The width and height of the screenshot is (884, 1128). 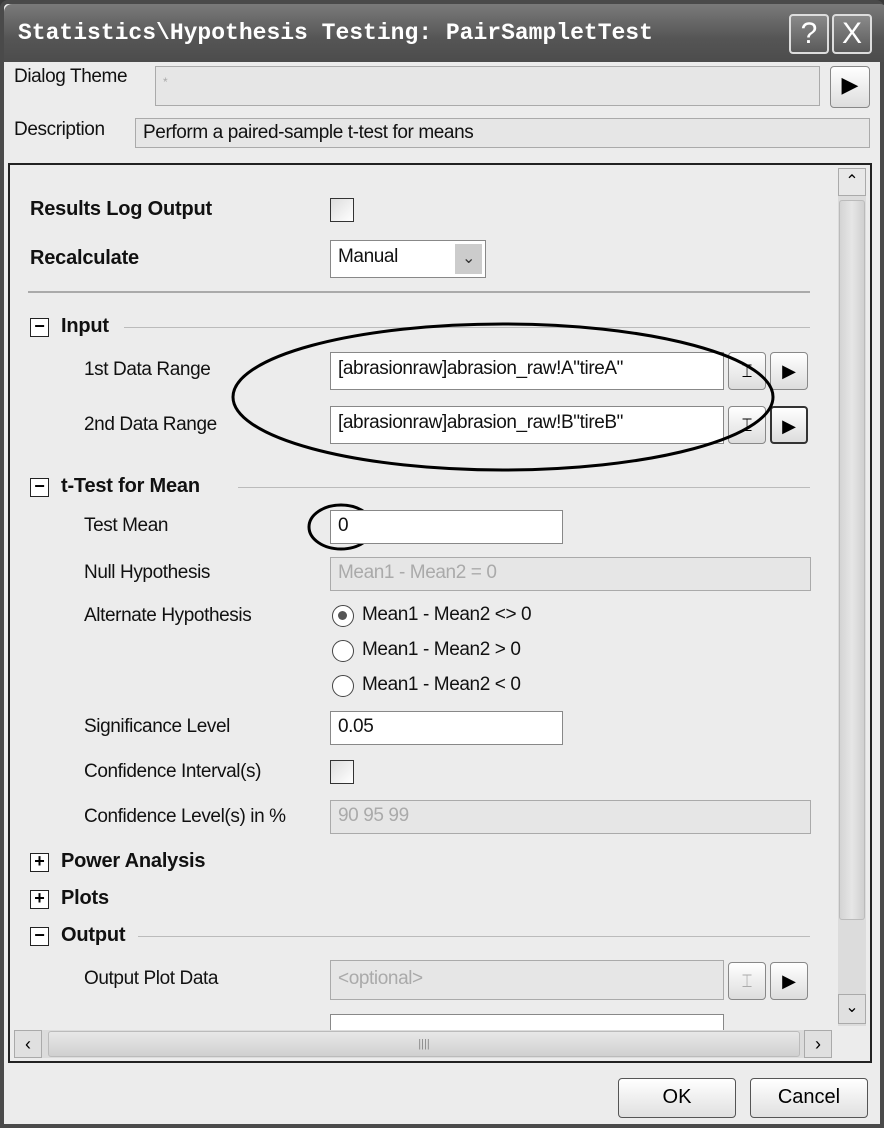 What do you see at coordinates (527, 980) in the screenshot?
I see `output-plot-data-input: <optional>` at bounding box center [527, 980].